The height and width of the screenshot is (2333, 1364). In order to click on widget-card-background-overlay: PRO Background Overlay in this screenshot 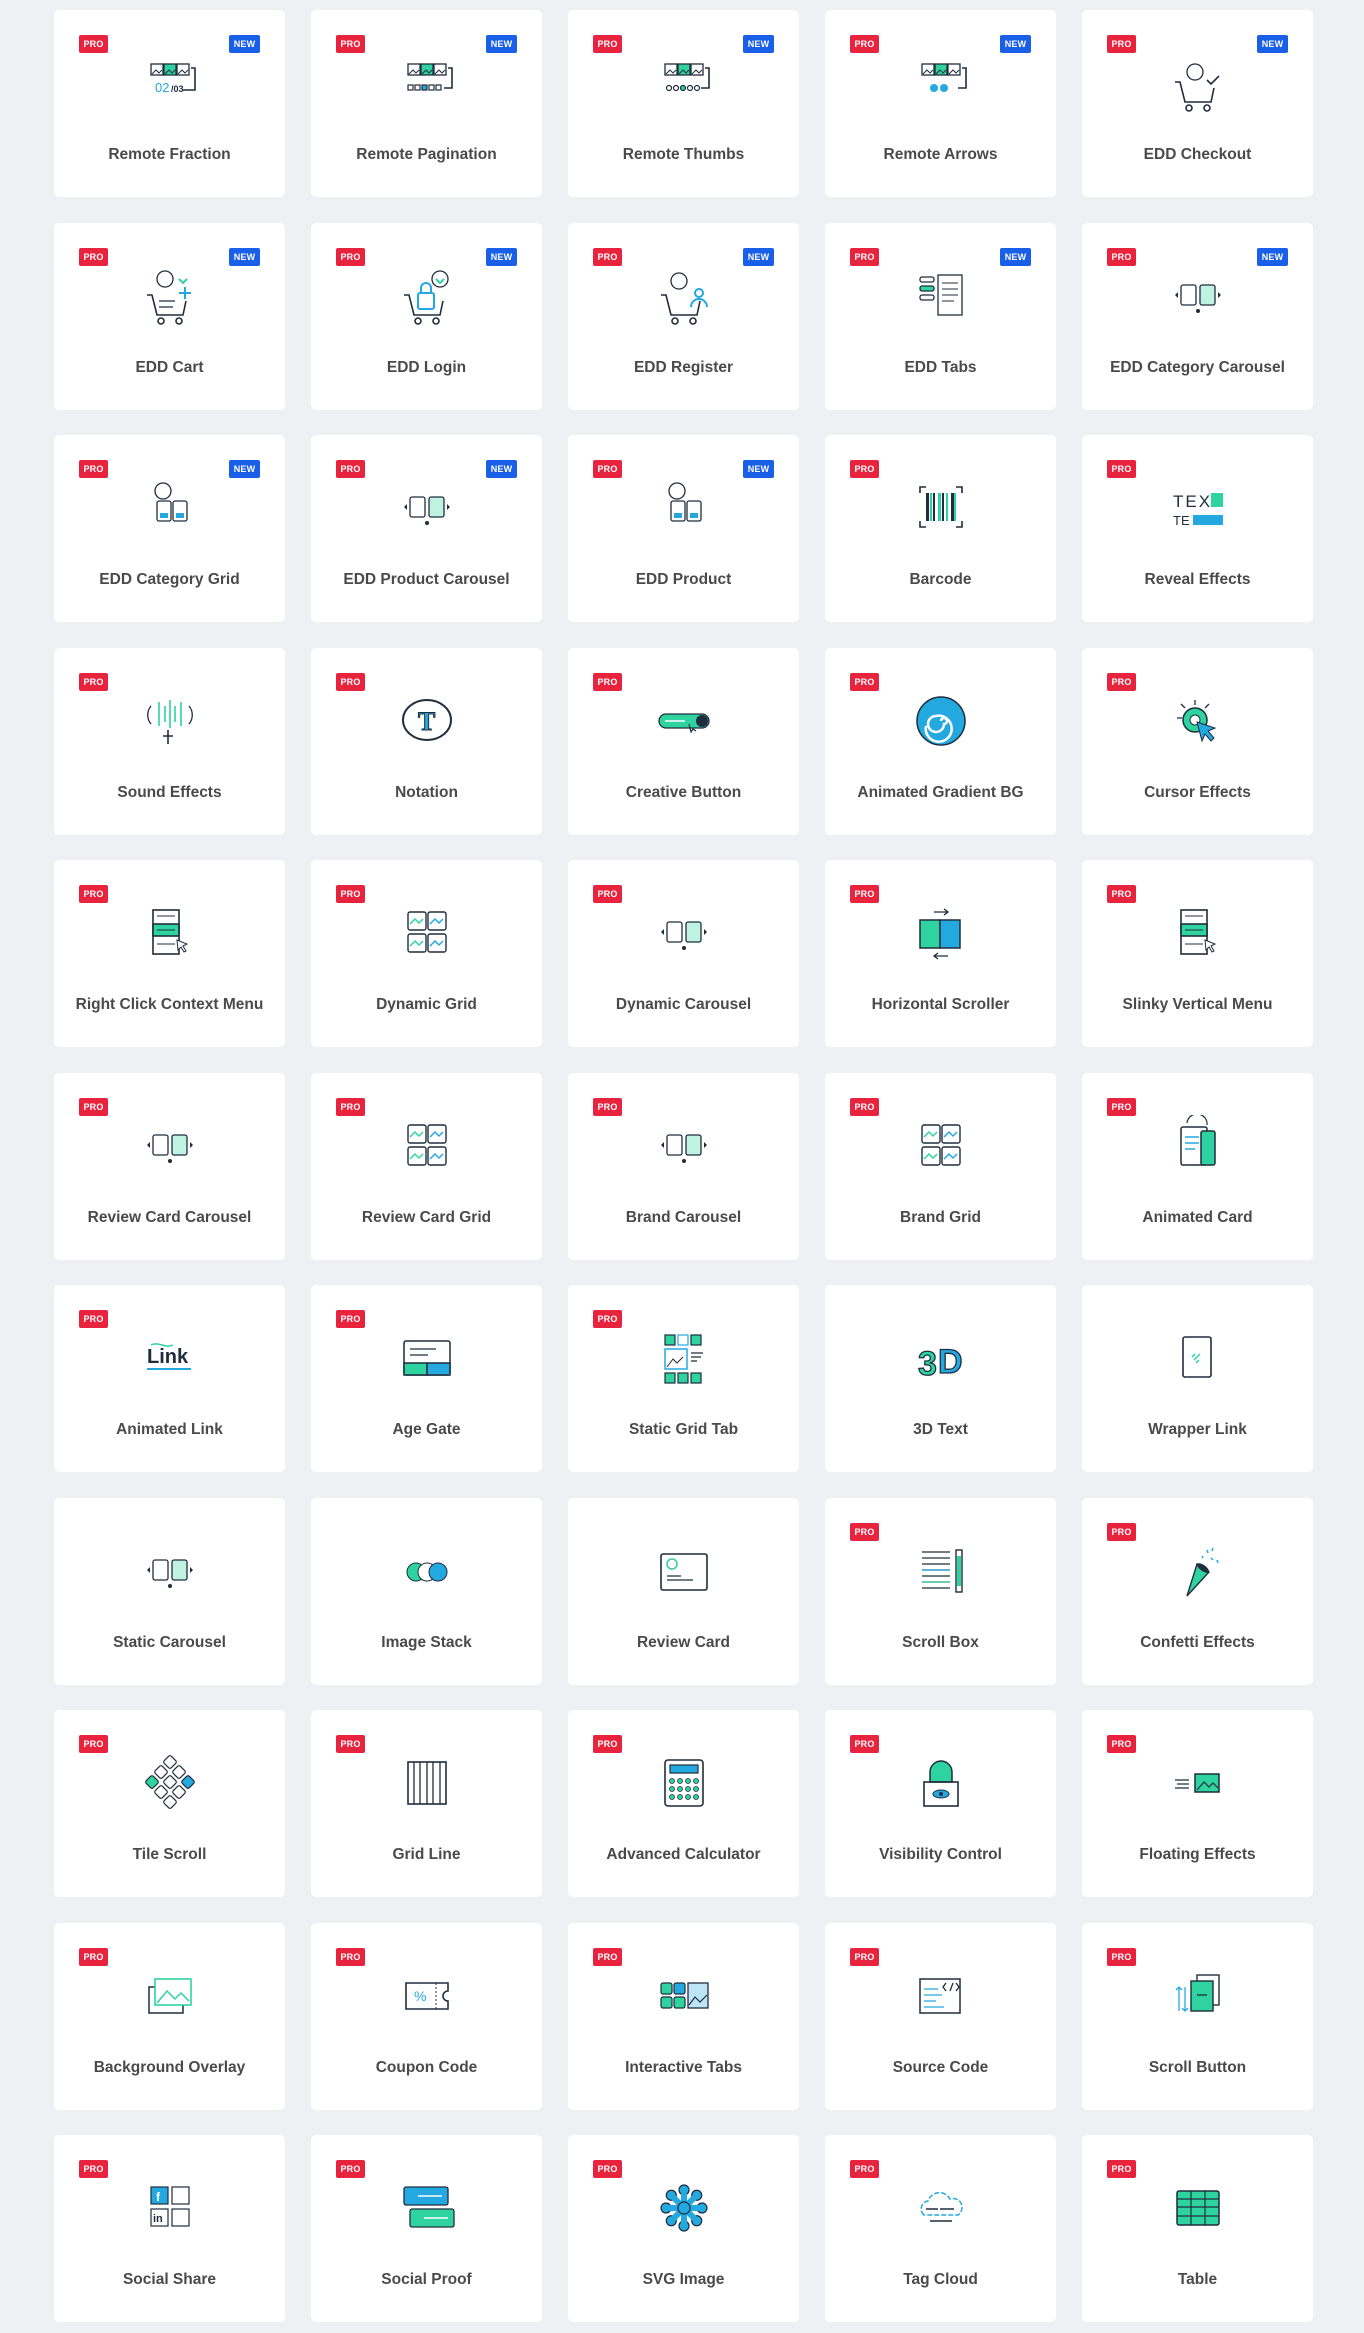, I will do `click(169, 2016)`.